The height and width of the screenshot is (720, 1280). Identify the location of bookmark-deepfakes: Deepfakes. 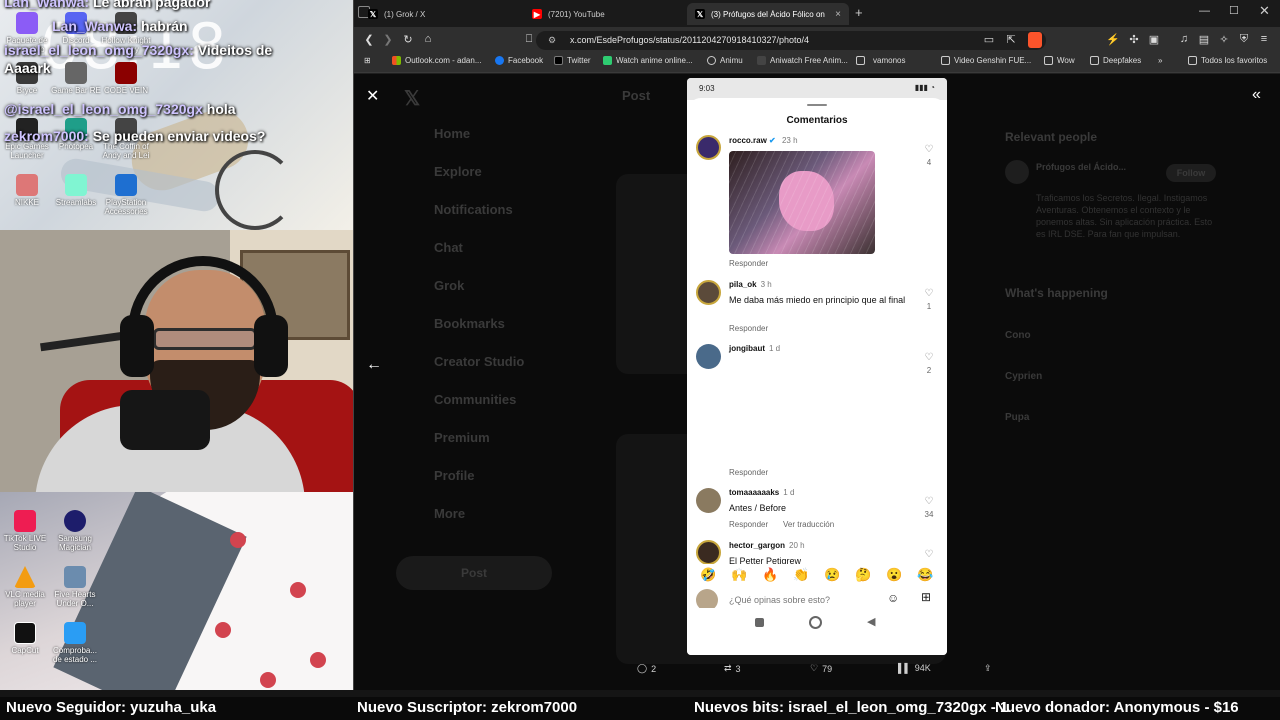
(1115, 60).